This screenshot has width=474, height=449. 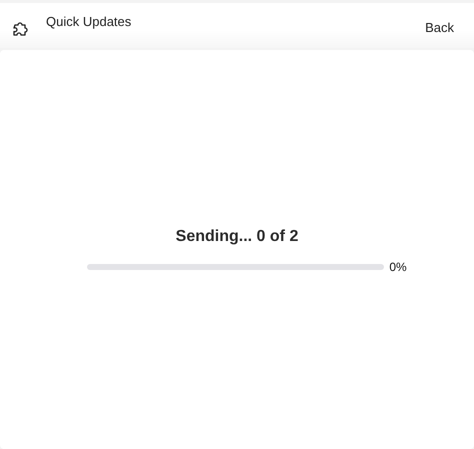 What do you see at coordinates (89, 21) in the screenshot?
I see `page-title: Quick Updates` at bounding box center [89, 21].